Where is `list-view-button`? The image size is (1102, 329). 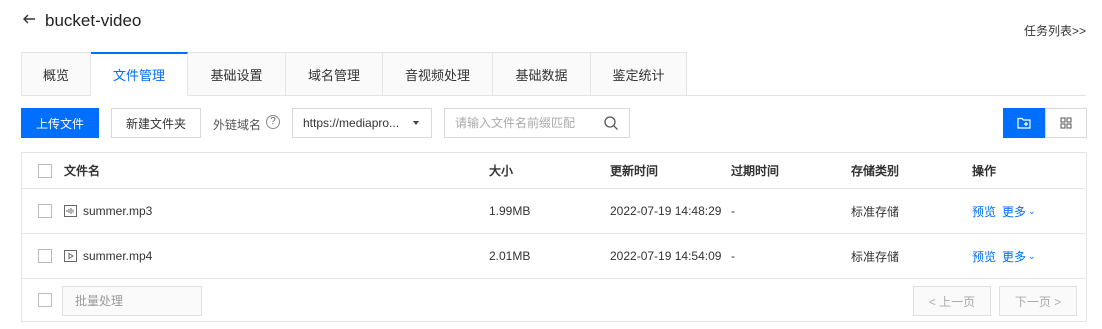
list-view-button is located at coordinates (1024, 123).